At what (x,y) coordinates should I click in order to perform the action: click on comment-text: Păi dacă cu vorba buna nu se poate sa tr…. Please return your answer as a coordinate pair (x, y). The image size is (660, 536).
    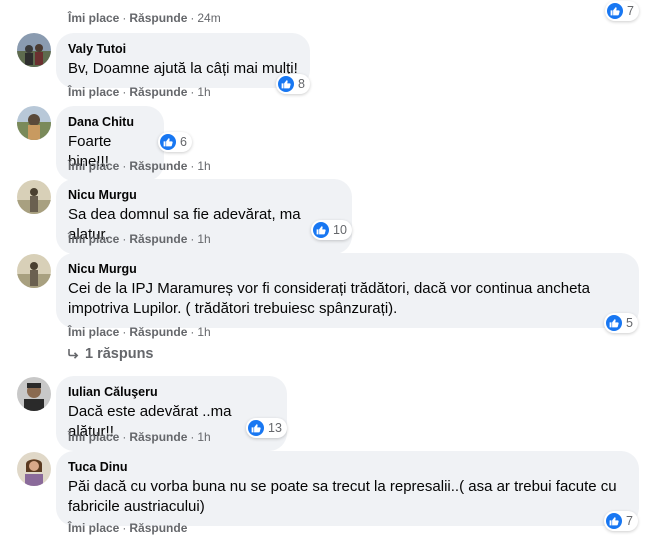
    Looking at the image, I should click on (342, 496).